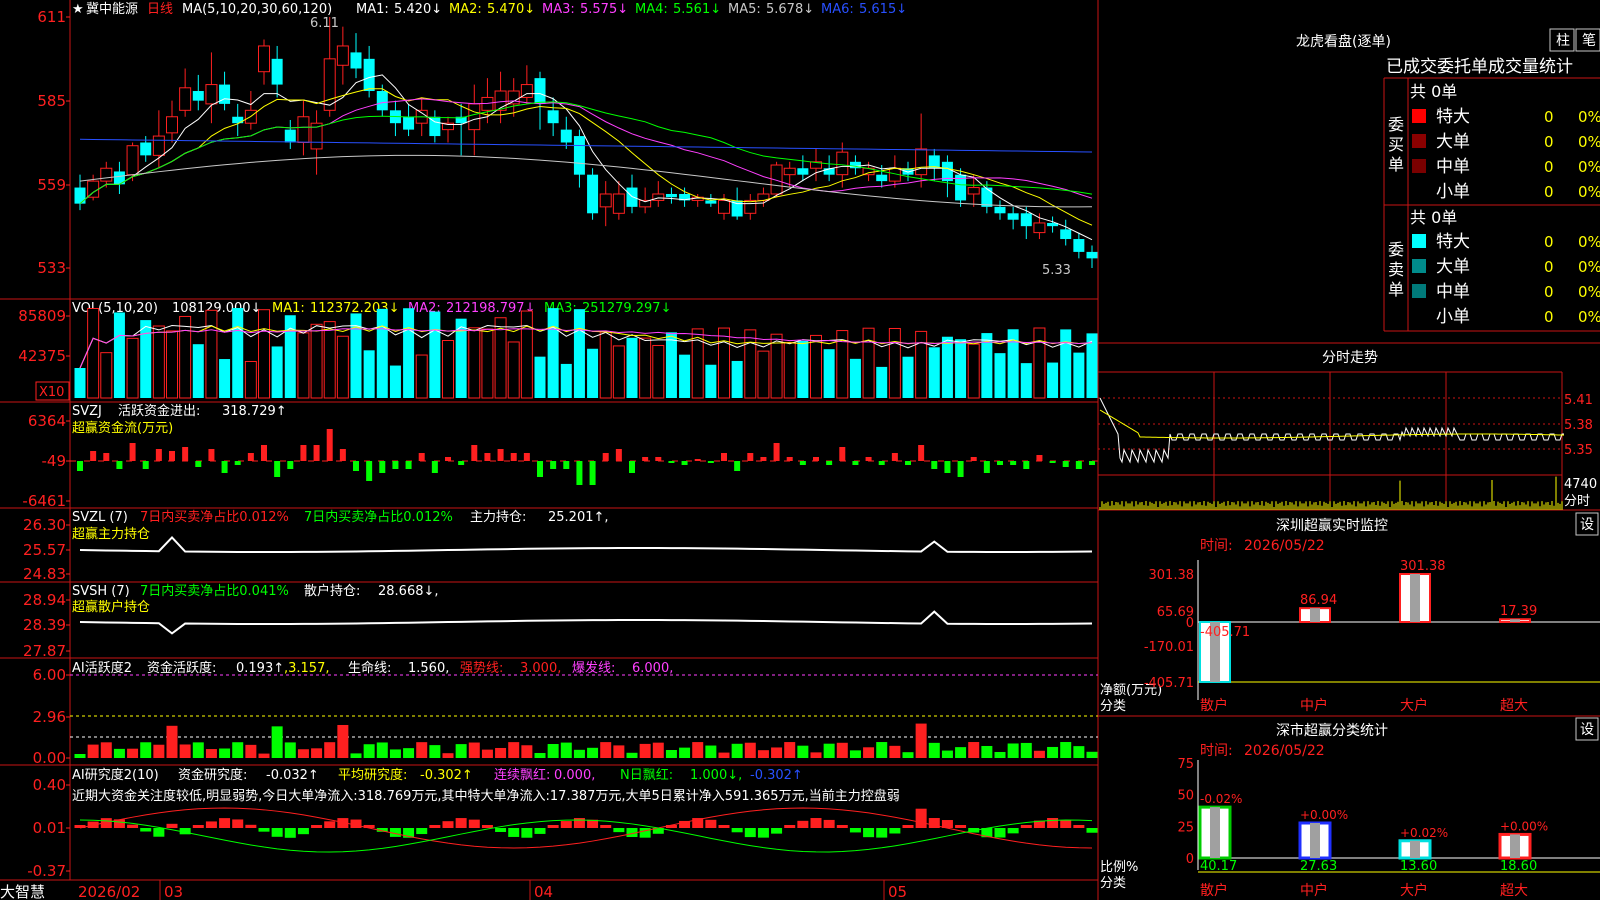 This screenshot has width=1600, height=900. What do you see at coordinates (1418, 866) in the screenshot?
I see `stats-value: 13.60` at bounding box center [1418, 866].